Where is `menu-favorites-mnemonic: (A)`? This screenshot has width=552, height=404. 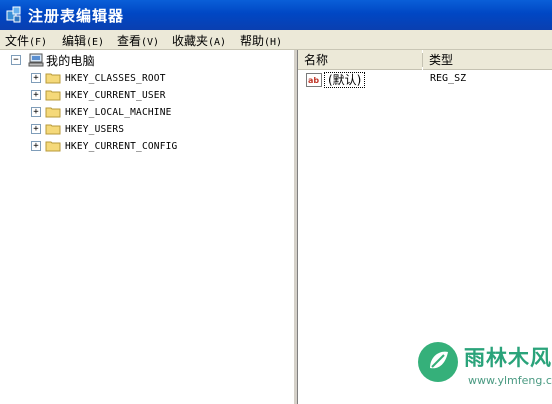
menu-favorites-mnemonic: (A) is located at coordinates (217, 42).